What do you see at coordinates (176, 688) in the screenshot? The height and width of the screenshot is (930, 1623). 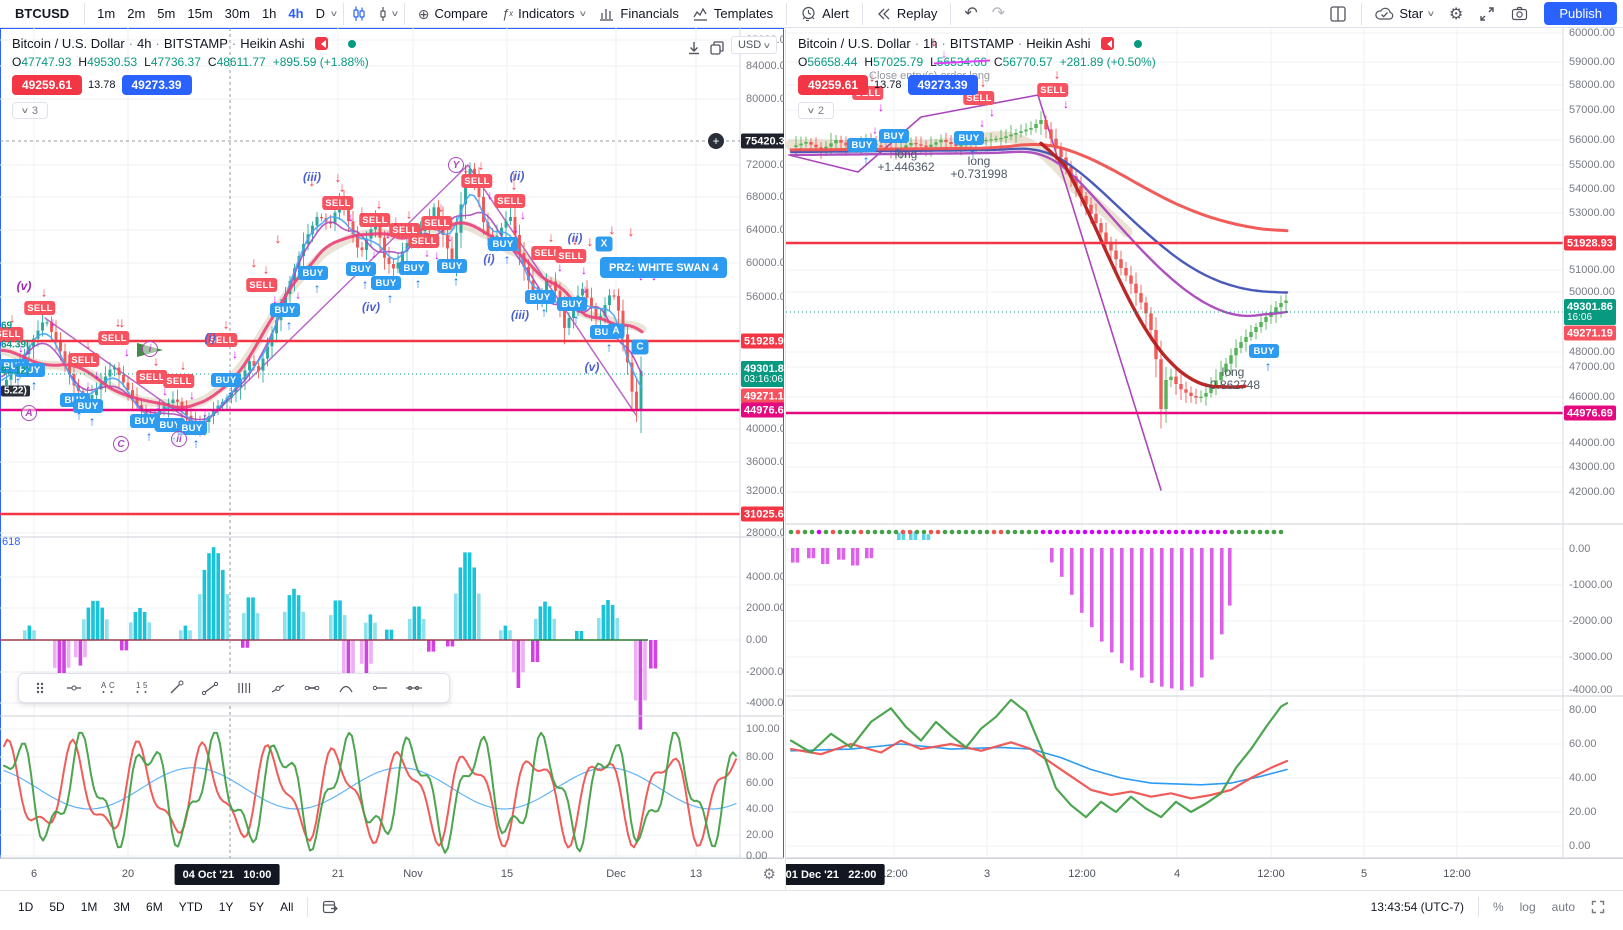 I see `pin-icon` at bounding box center [176, 688].